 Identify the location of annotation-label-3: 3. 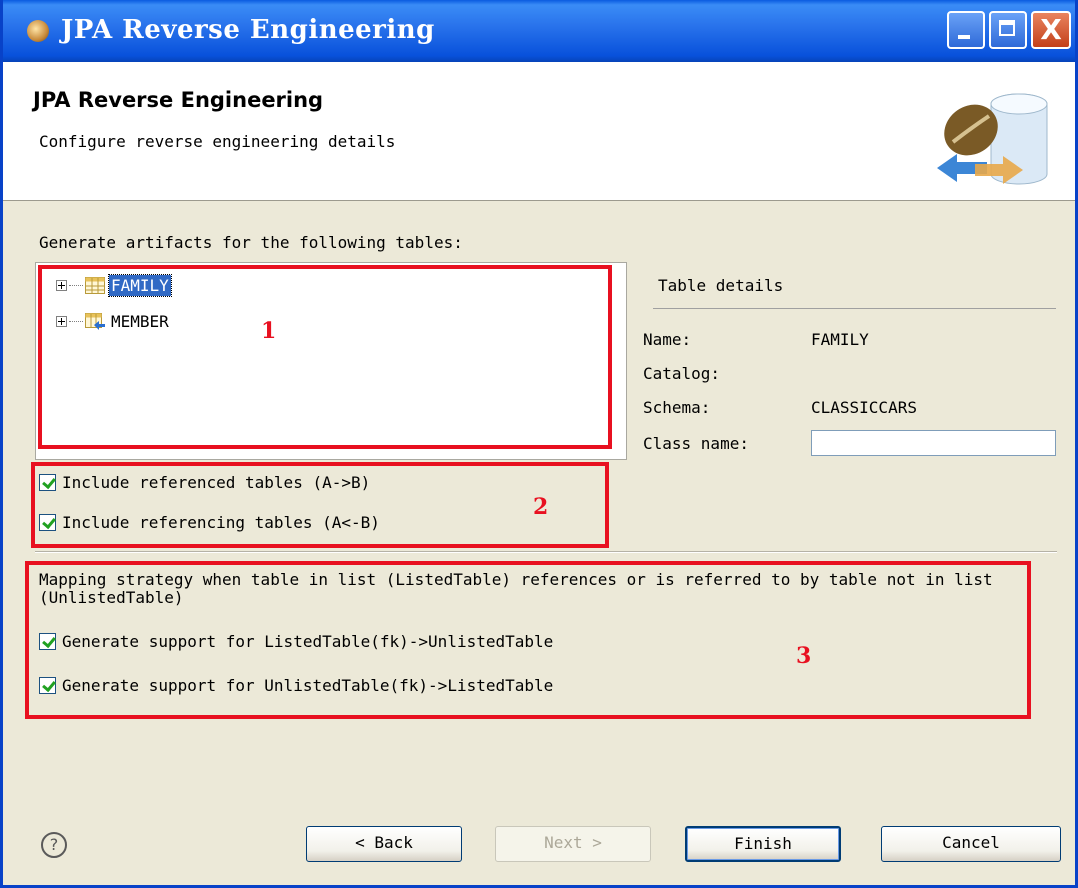
(804, 656).